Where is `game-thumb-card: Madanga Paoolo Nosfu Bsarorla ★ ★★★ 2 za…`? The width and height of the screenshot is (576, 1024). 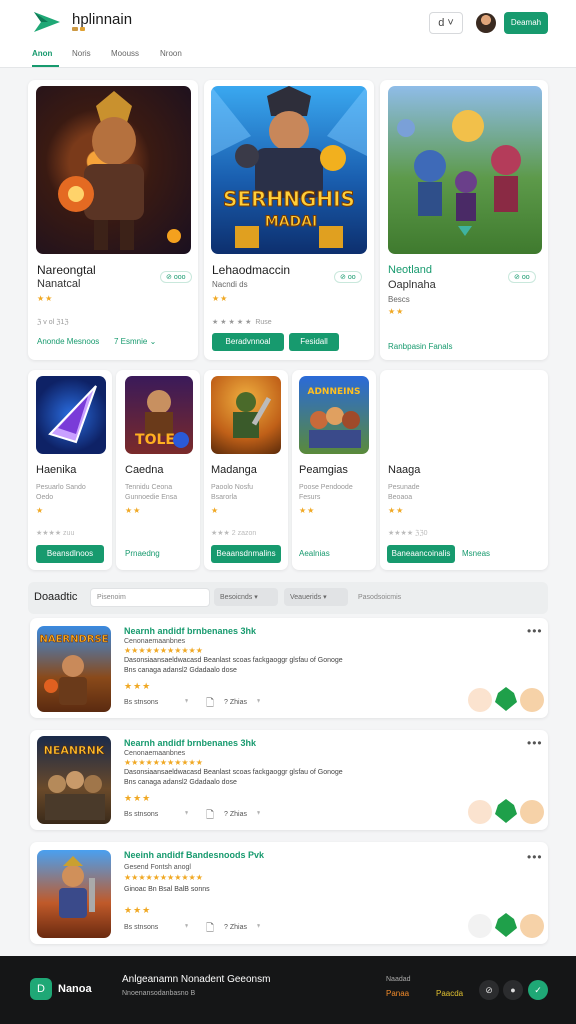 game-thumb-card: Madanga Paoolo Nosfu Bsarorla ★ ★★★ 2 za… is located at coordinates (246, 470).